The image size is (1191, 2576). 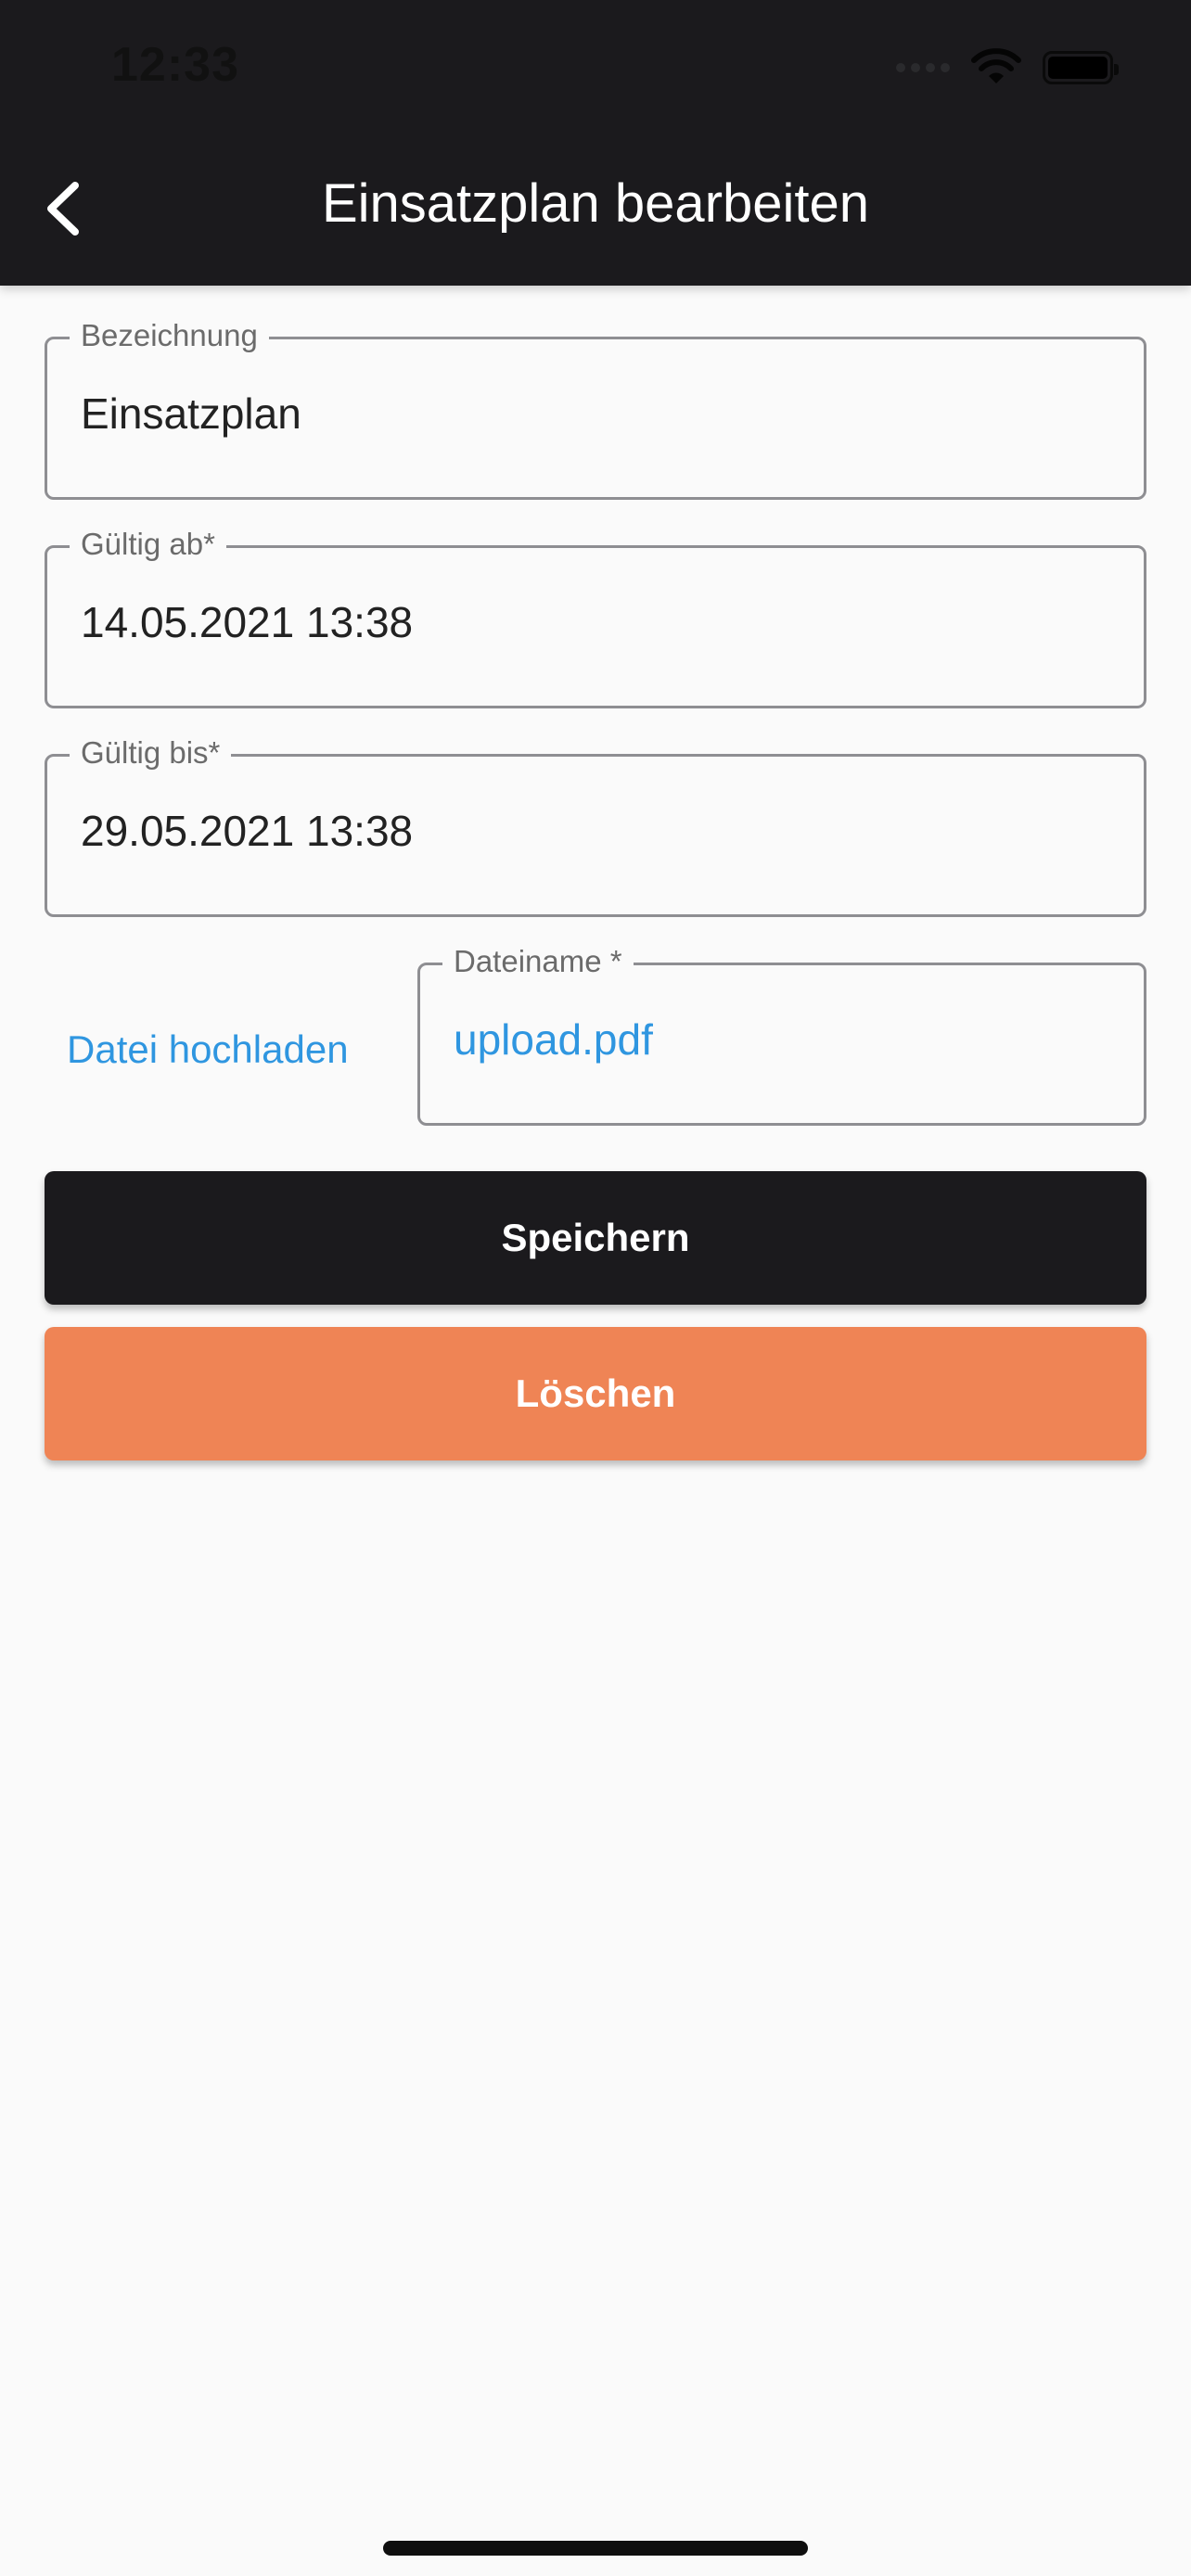 What do you see at coordinates (151, 753) in the screenshot?
I see `gueltig-bis-label: Gültig bis*` at bounding box center [151, 753].